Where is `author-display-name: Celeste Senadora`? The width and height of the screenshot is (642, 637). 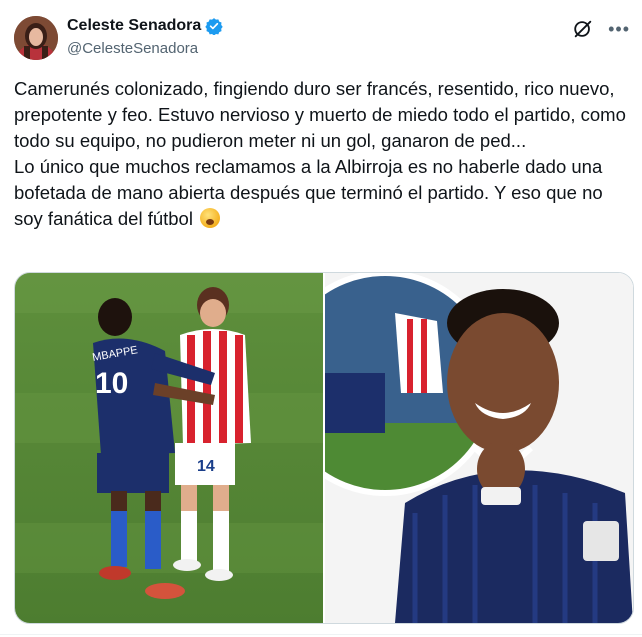
author-display-name: Celeste Senadora is located at coordinates (134, 26).